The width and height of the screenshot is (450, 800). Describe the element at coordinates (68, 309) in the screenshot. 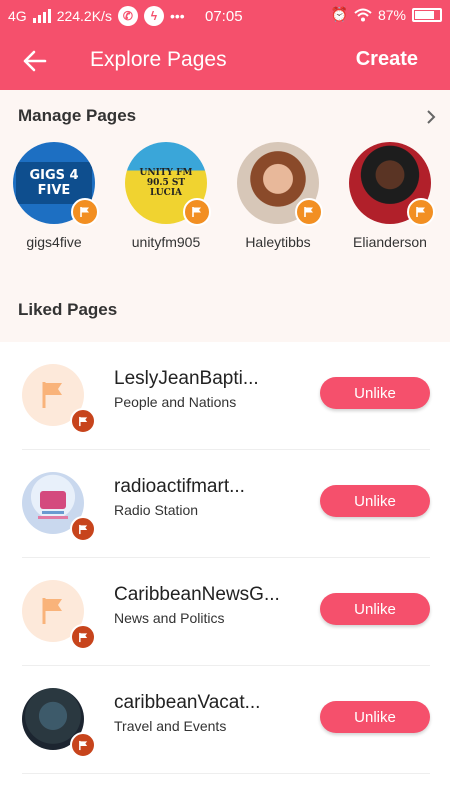

I see `liked-pages-title: Liked Pages` at that location.